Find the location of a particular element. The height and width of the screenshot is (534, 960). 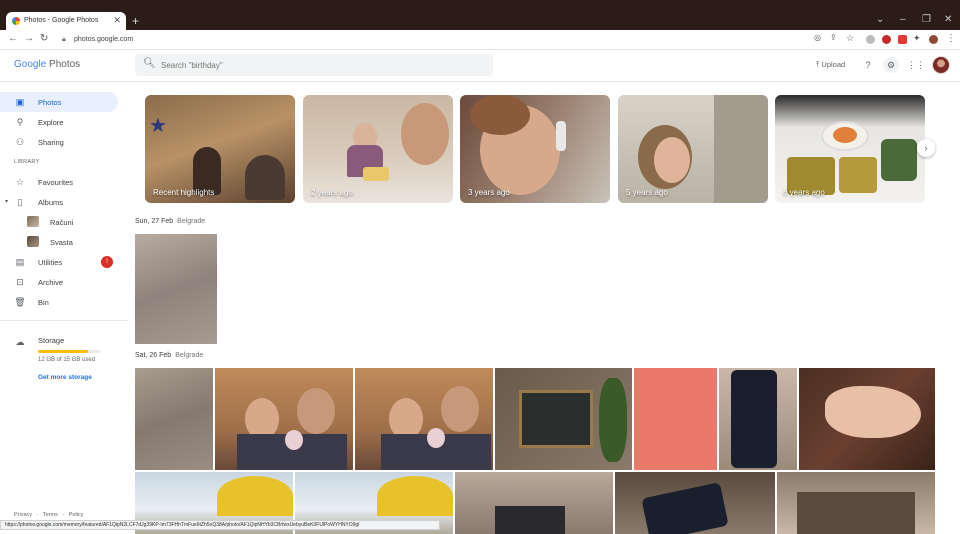

google-lens-icon: ◎ is located at coordinates (817, 37).